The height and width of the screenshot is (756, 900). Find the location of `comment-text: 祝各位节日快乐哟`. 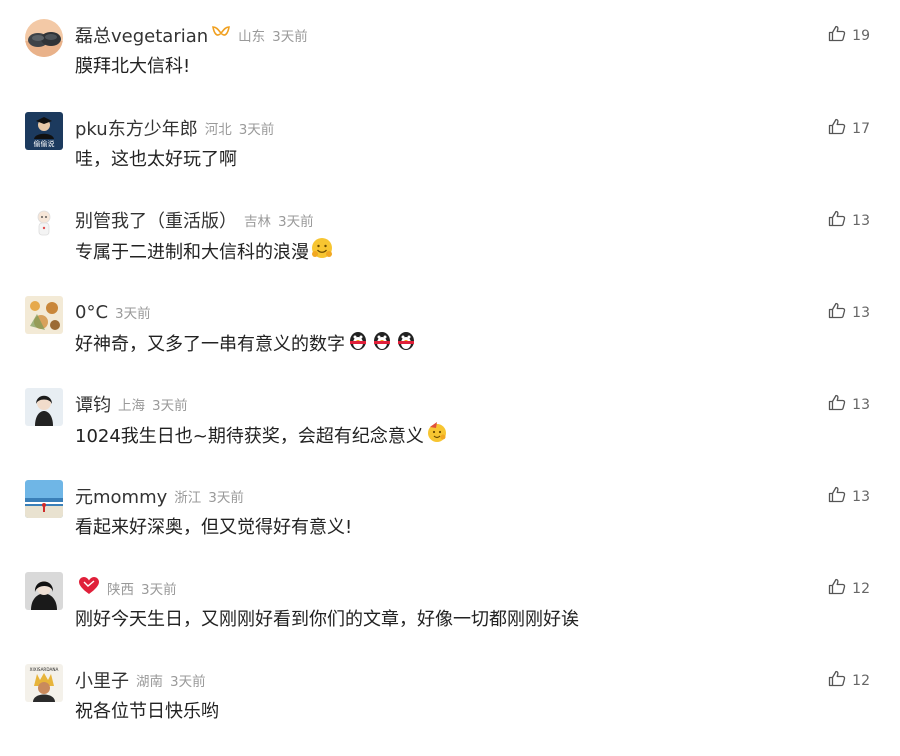

comment-text: 祝各位节日快乐哟 is located at coordinates (147, 711).